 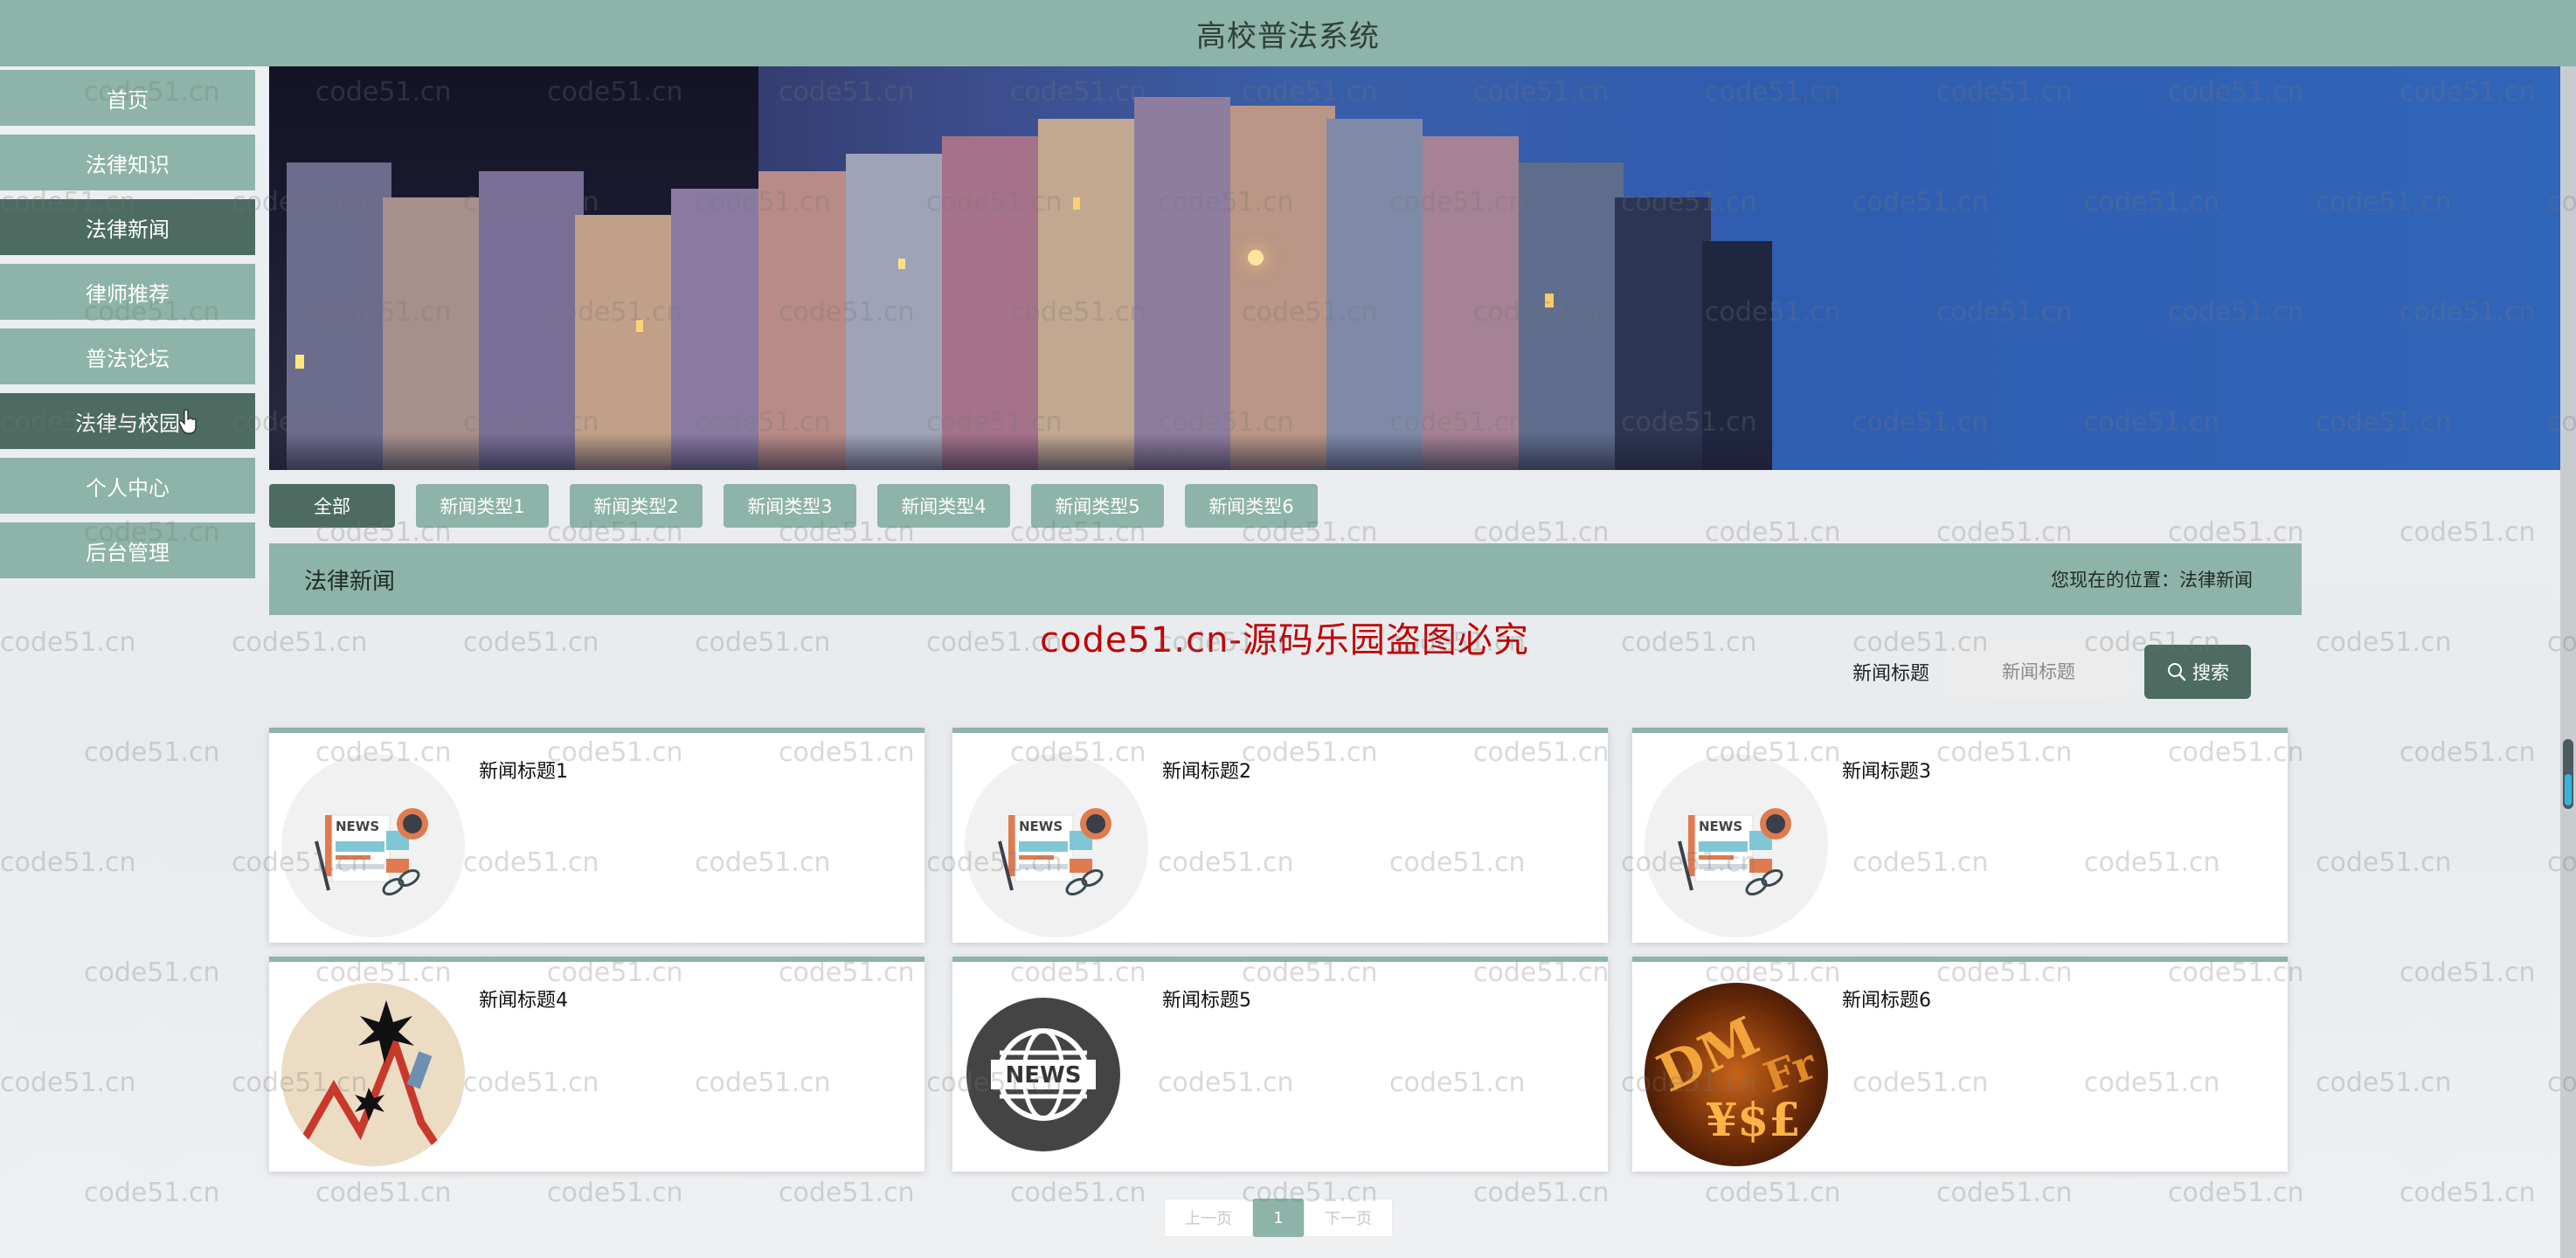 I want to click on news-title: 新闻标题5, so click(x=1206, y=999).